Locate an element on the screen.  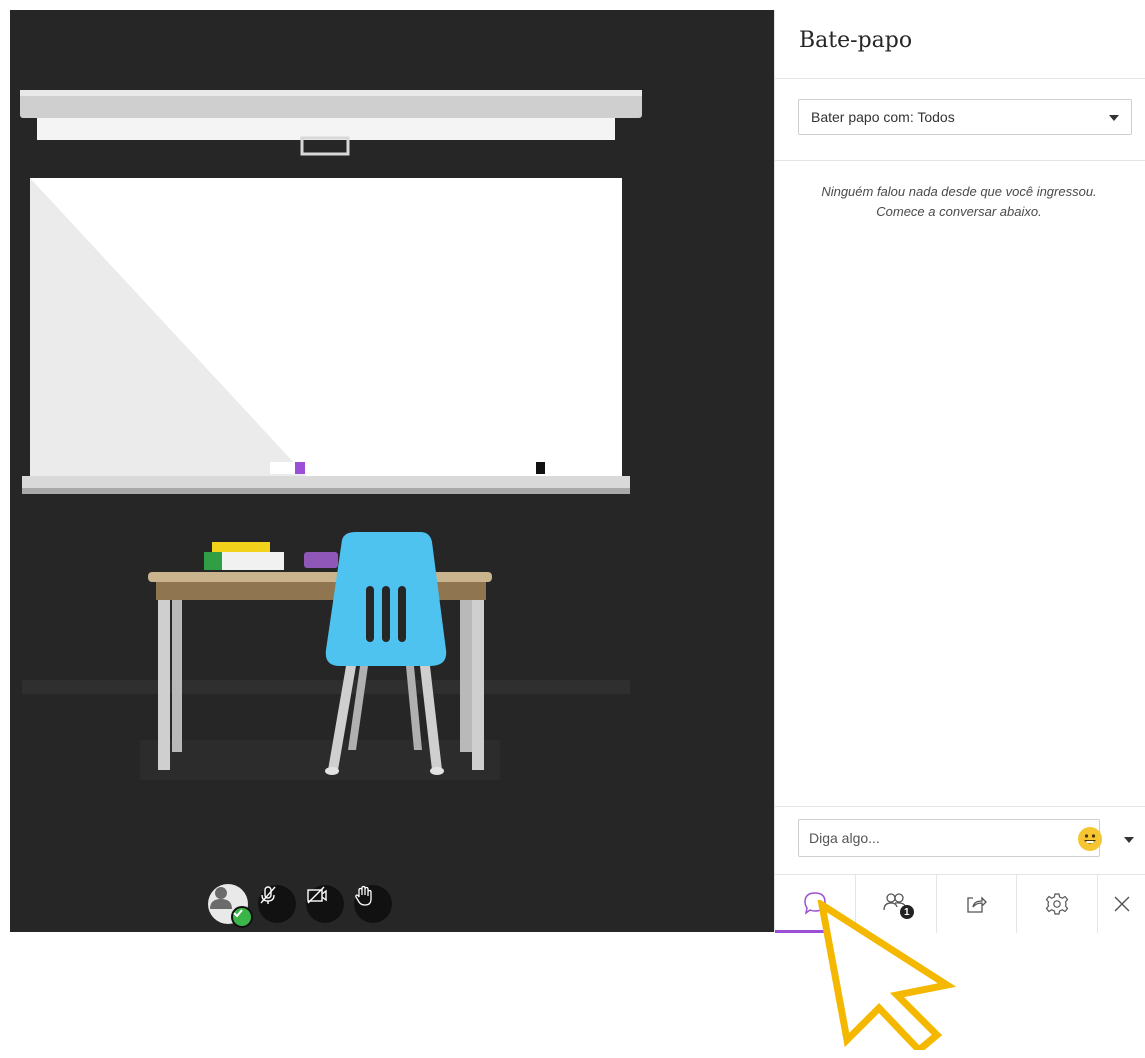
camera-off-icon is located at coordinates (317, 895).